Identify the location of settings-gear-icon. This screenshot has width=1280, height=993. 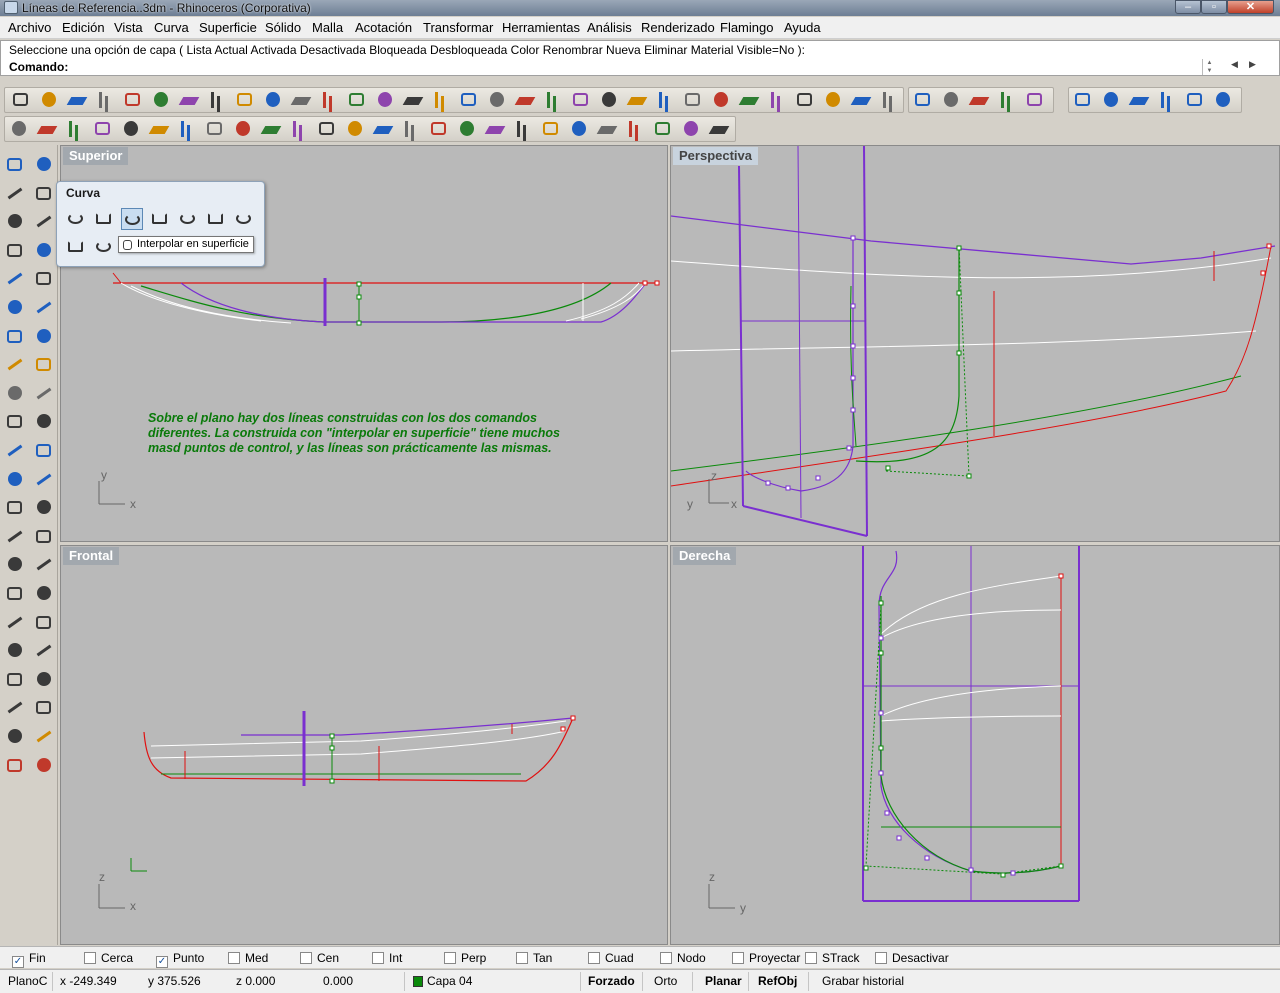
(979, 100).